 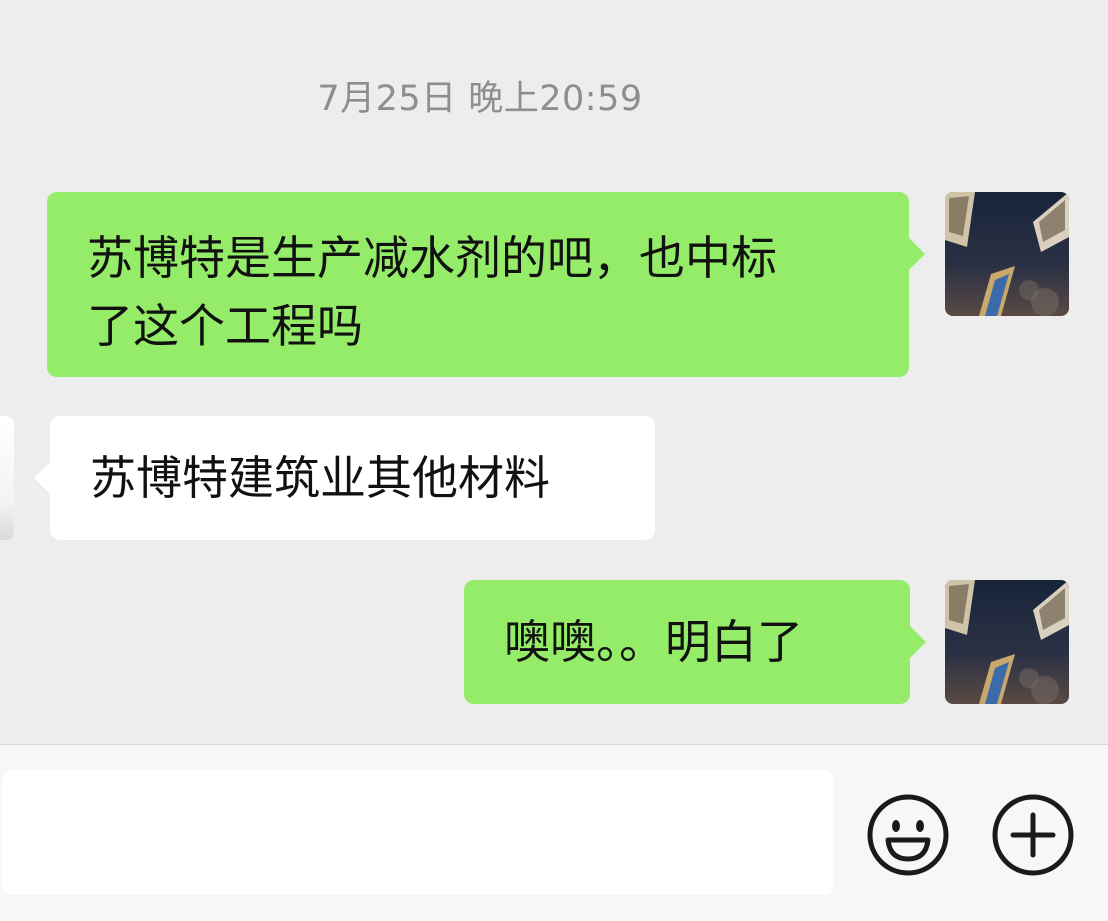 I want to click on message-bubble-outgoing: 噢噢。。明白了, so click(x=687, y=642).